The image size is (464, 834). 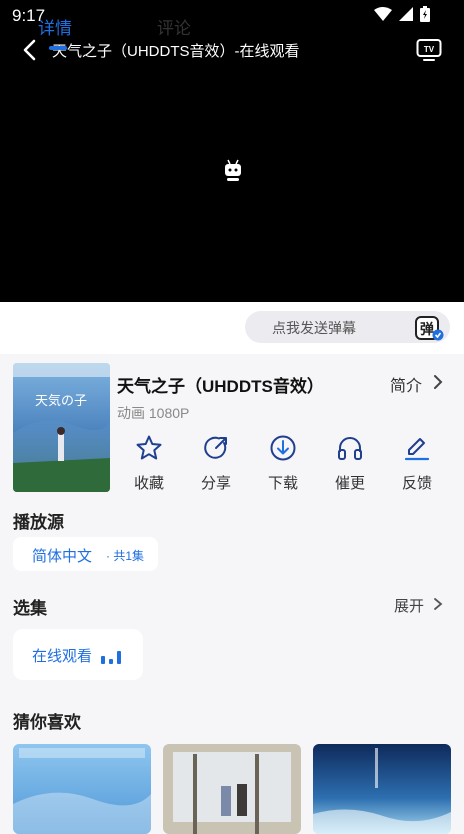 I want to click on source-chip-count: · 共1集, so click(x=125, y=556).